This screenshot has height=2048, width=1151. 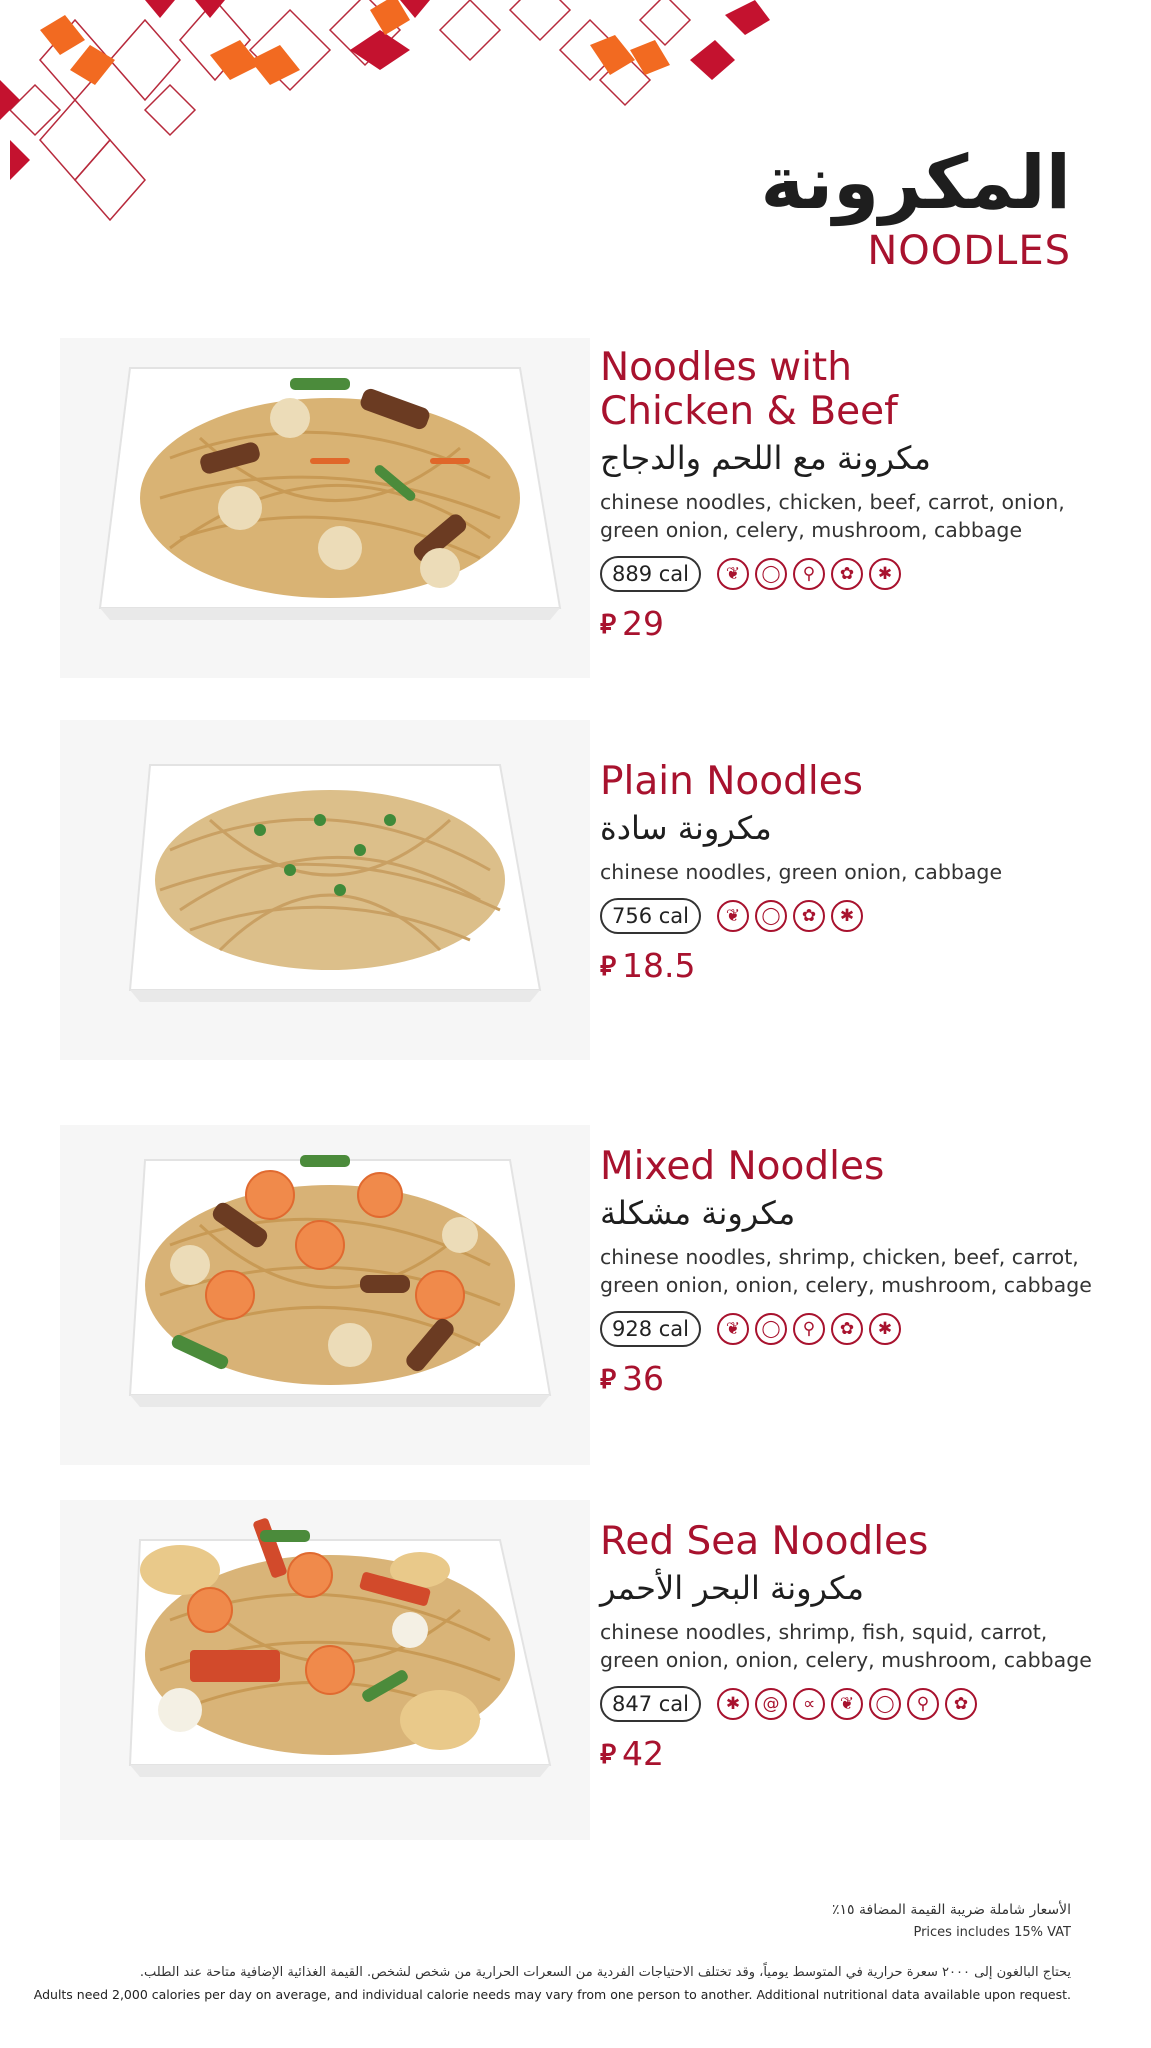 I want to click on calorie-badge: 756 cal, so click(x=651, y=916).